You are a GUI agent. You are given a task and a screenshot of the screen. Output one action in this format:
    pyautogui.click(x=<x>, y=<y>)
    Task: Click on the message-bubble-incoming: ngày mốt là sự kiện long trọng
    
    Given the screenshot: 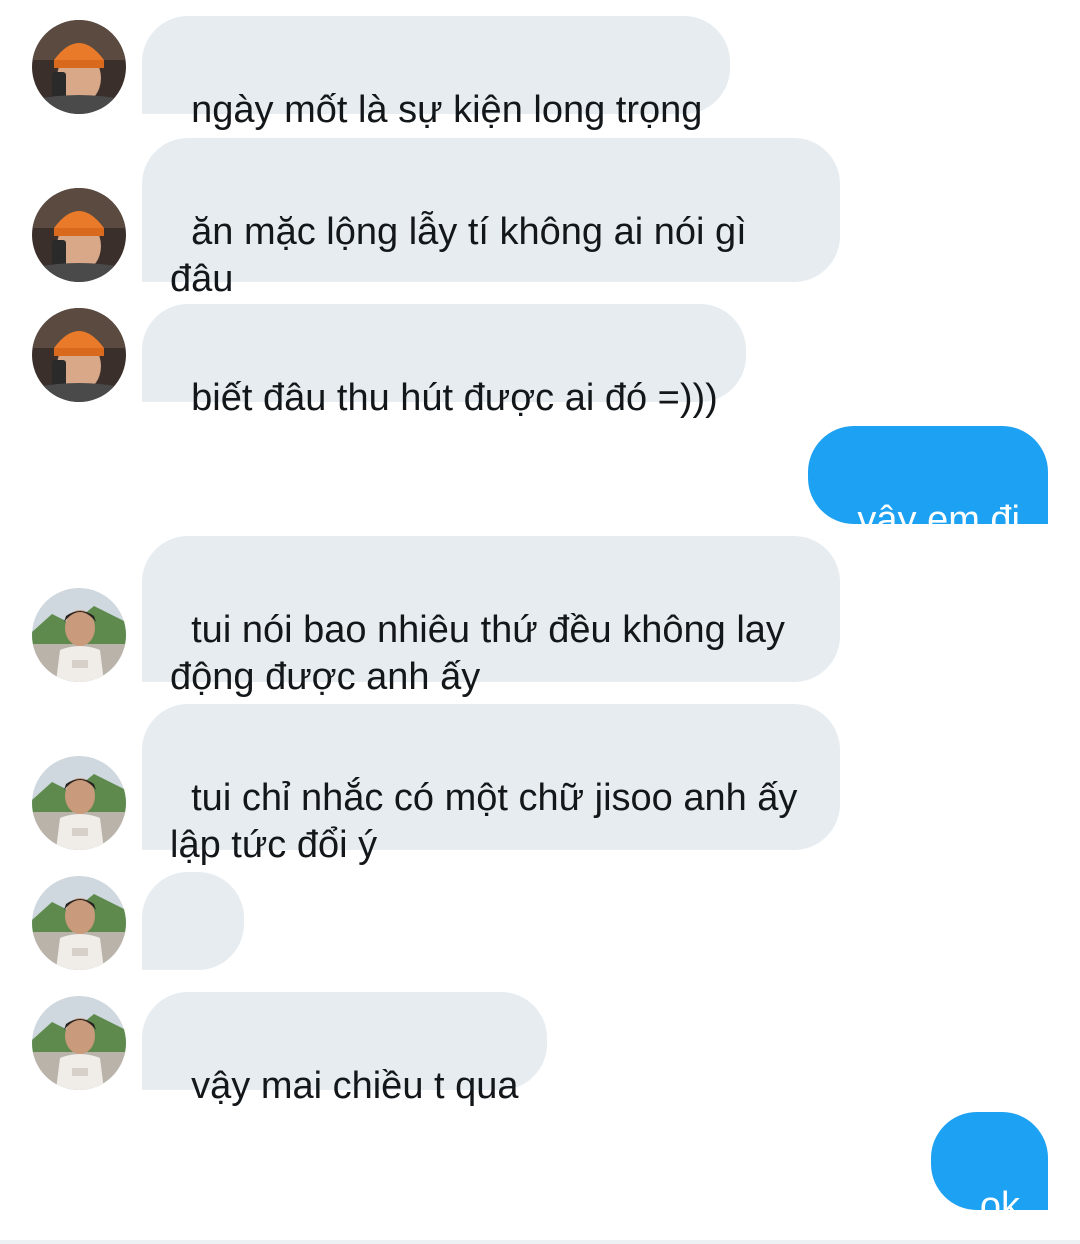 What is the action you would take?
    pyautogui.click(x=436, y=73)
    